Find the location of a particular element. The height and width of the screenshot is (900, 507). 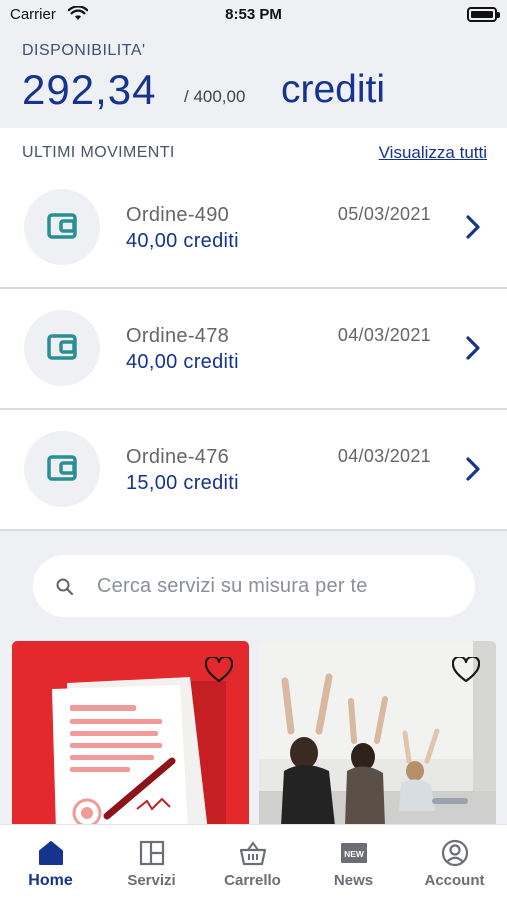

svg-text: NEW is located at coordinates (354, 854).